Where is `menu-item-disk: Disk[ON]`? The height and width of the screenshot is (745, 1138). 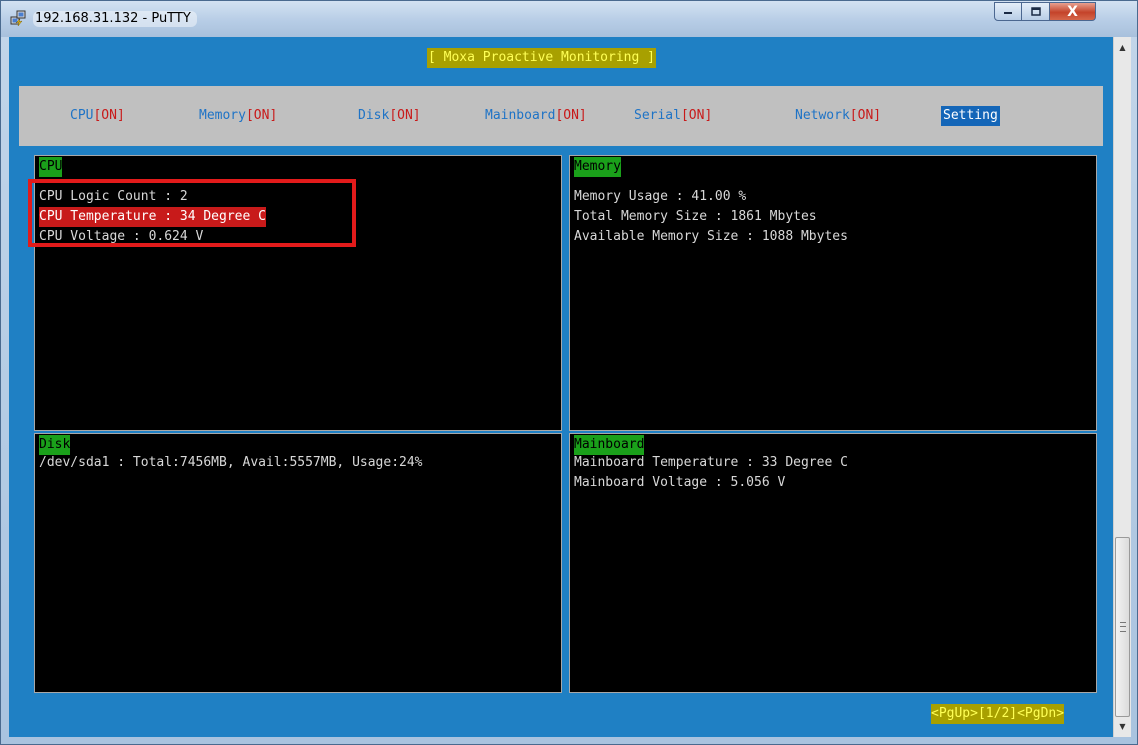 menu-item-disk: Disk[ON] is located at coordinates (389, 116).